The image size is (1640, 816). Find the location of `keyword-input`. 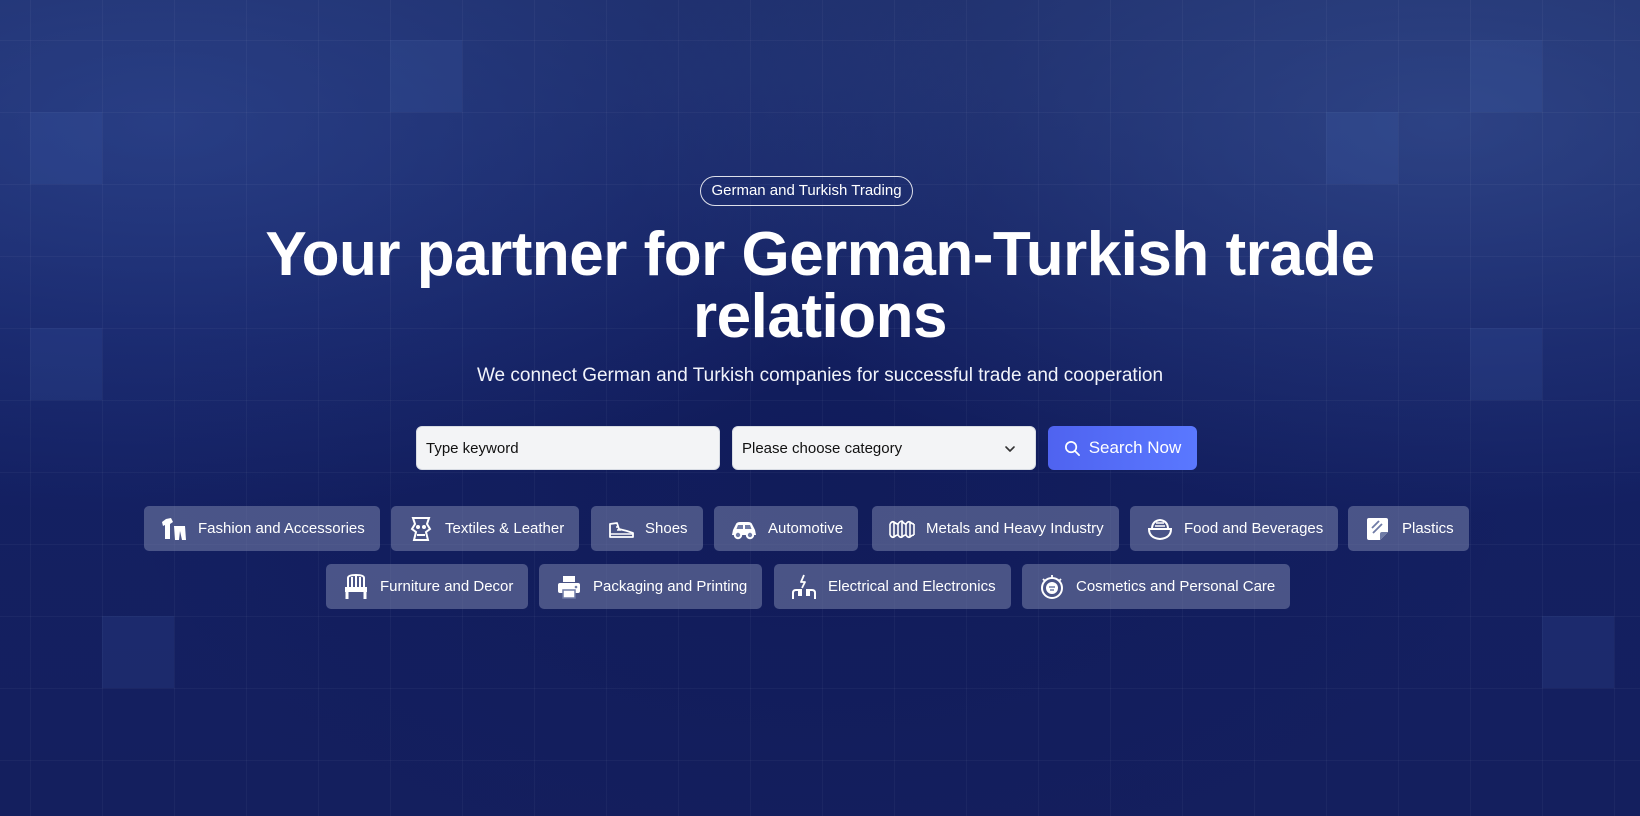

keyword-input is located at coordinates (568, 448).